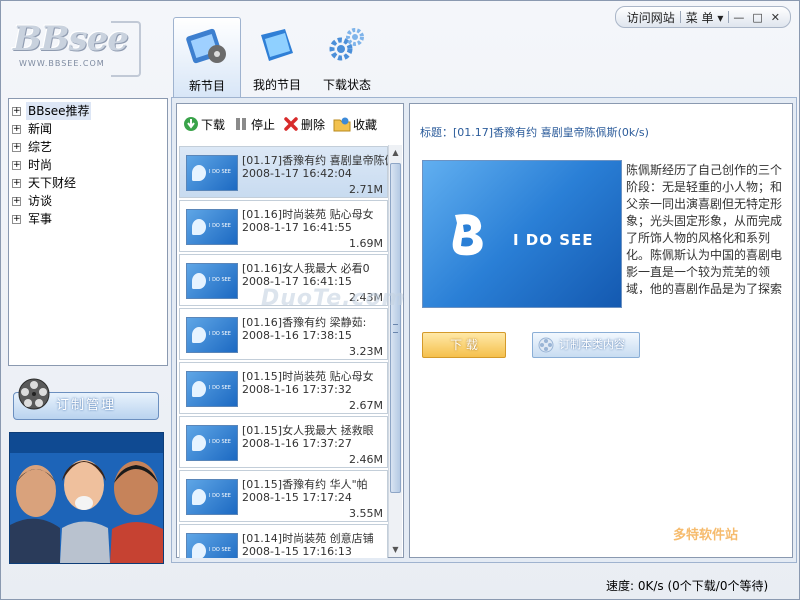  Describe the element at coordinates (297, 443) in the screenshot. I see `program-date: 2008-1-16 17:37:27` at that location.